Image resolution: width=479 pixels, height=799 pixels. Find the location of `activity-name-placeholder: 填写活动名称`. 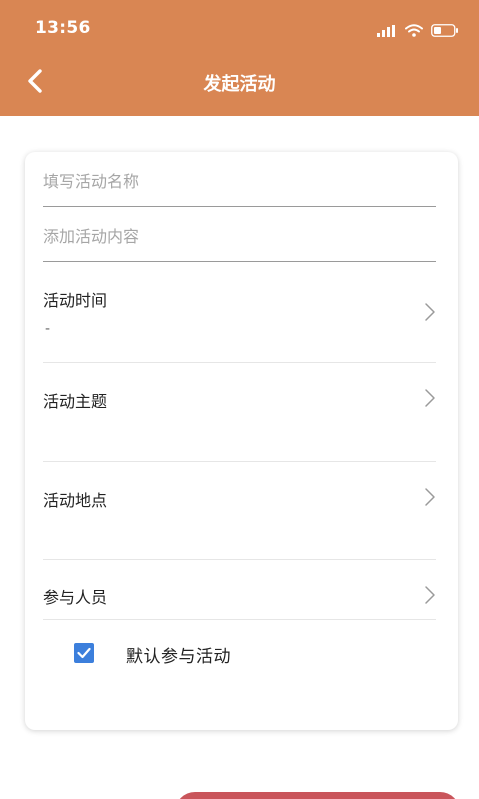

activity-name-placeholder: 填写活动名称 is located at coordinates (91, 181).